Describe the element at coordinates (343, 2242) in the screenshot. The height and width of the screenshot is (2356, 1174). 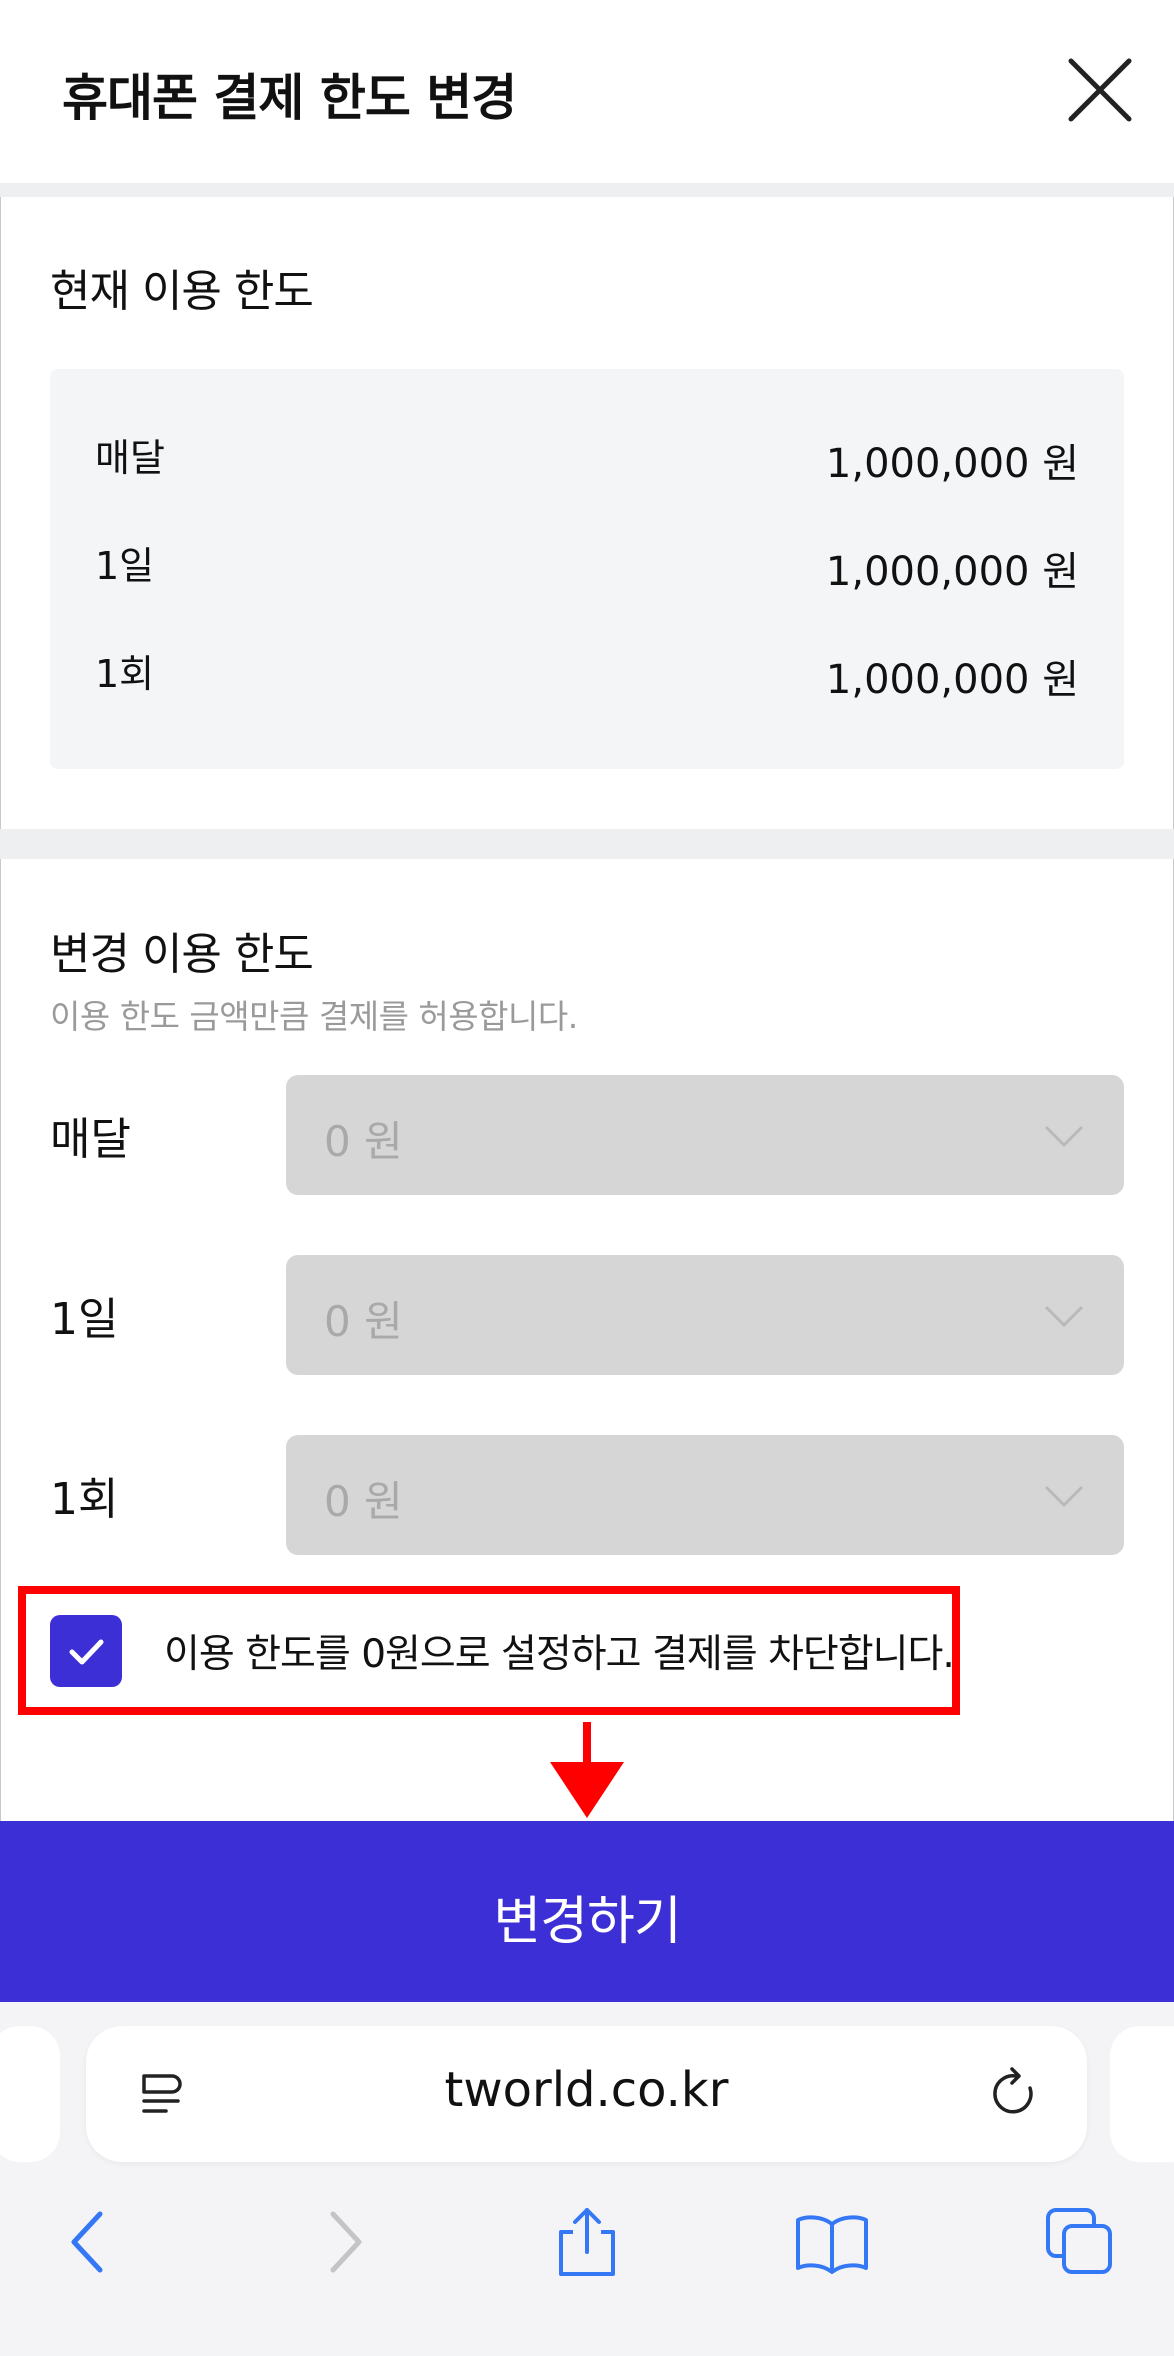
I see `forward-icon` at that location.